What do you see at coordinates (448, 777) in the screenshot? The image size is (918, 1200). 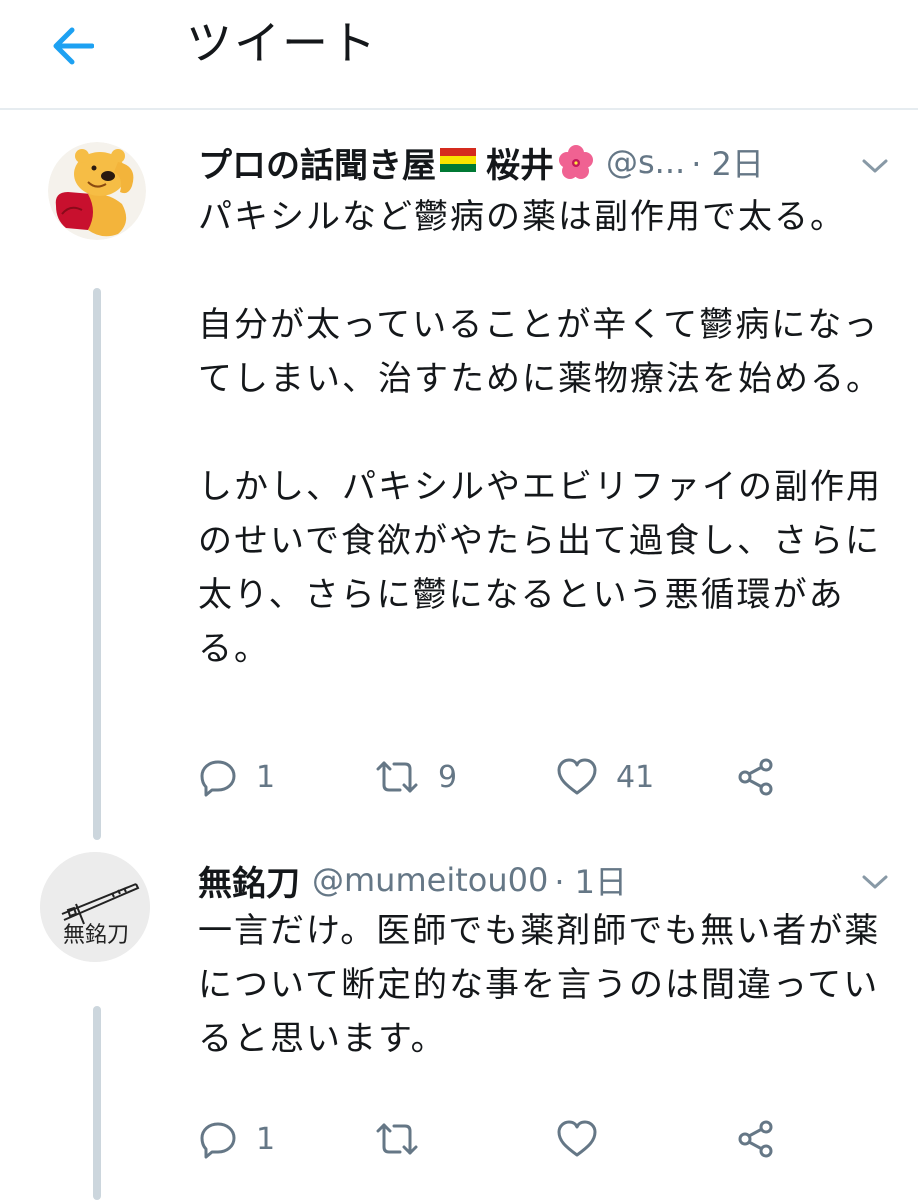 I see `retweet-count: 9` at bounding box center [448, 777].